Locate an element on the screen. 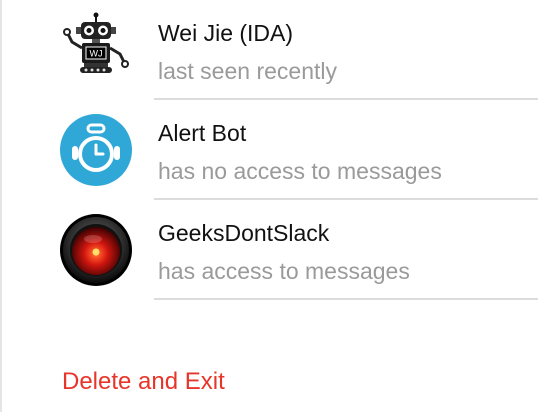 The width and height of the screenshot is (538, 412). member-status: has no access to messages is located at coordinates (300, 171).